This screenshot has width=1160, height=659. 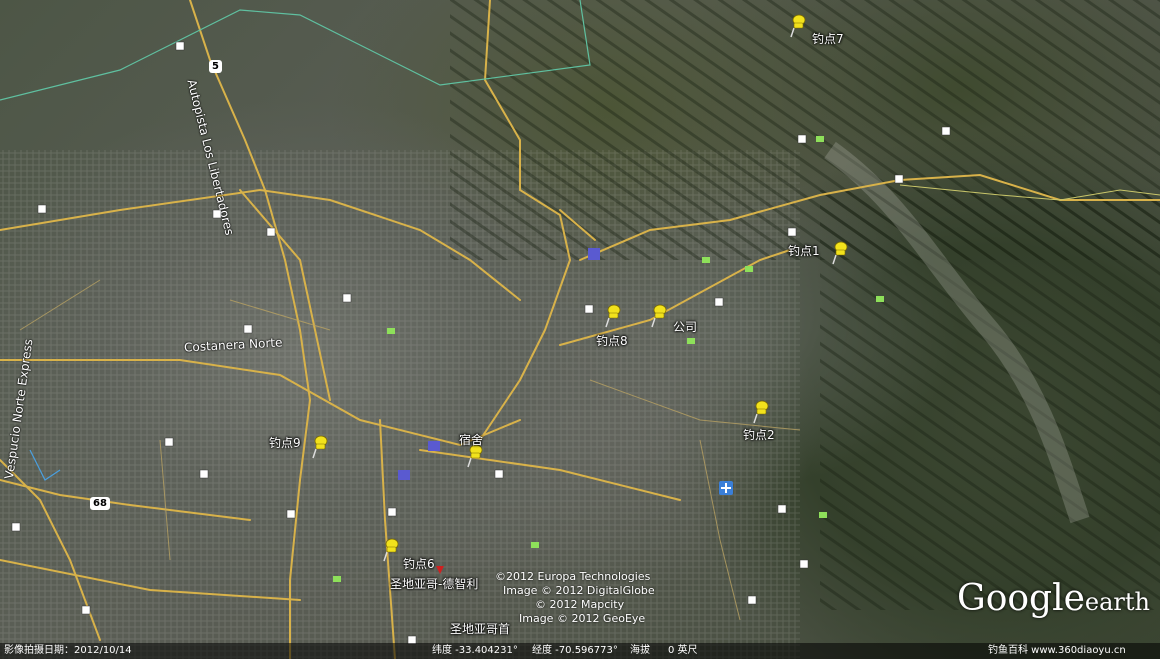 What do you see at coordinates (434, 584) in the screenshot?
I see `city-label: 圣地亚哥-德智利` at bounding box center [434, 584].